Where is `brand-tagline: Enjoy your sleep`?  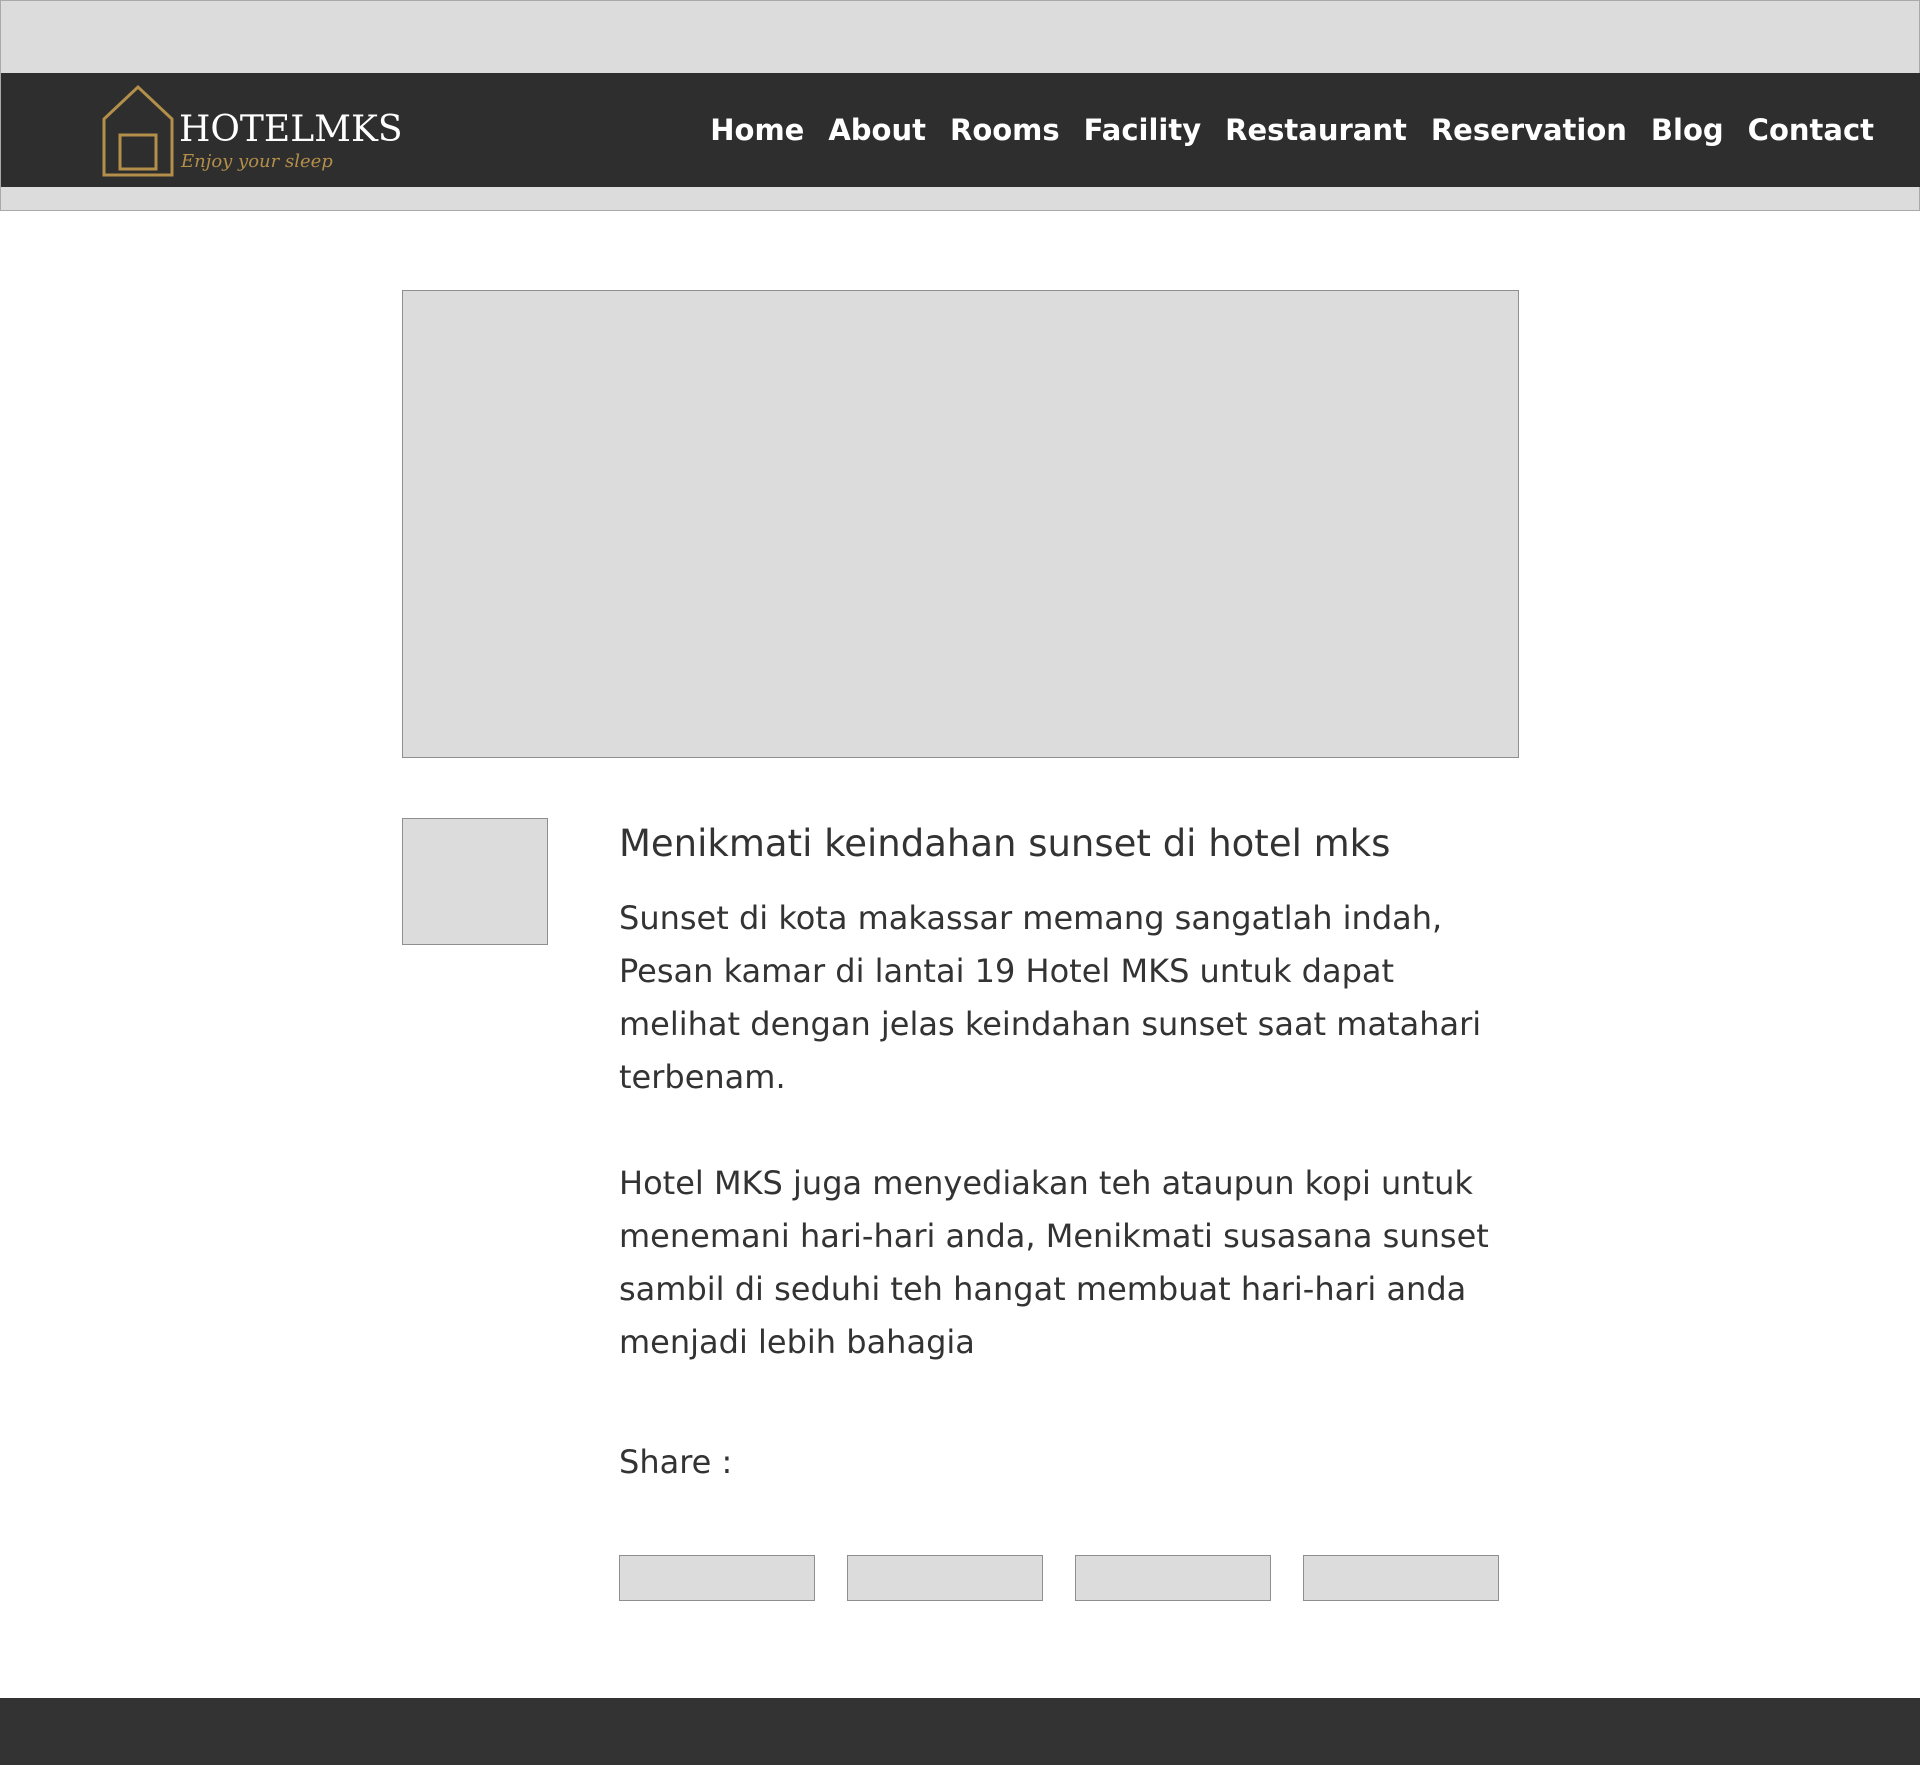
brand-tagline: Enjoy your sleep is located at coordinates (257, 161).